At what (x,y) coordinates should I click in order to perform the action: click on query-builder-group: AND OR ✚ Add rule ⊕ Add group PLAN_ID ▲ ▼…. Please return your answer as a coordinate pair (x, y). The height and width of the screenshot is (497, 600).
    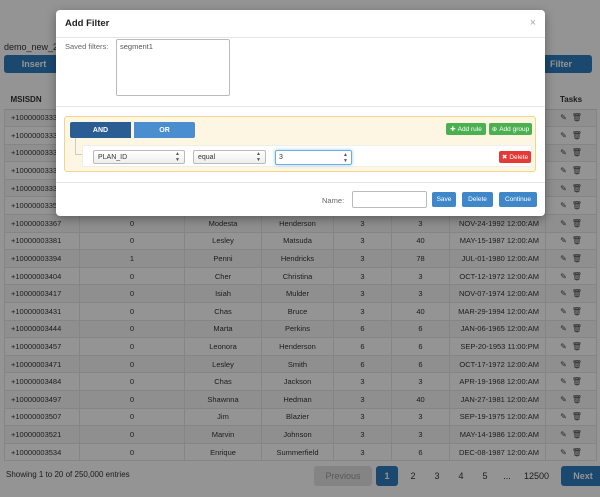
    Looking at the image, I should click on (300, 144).